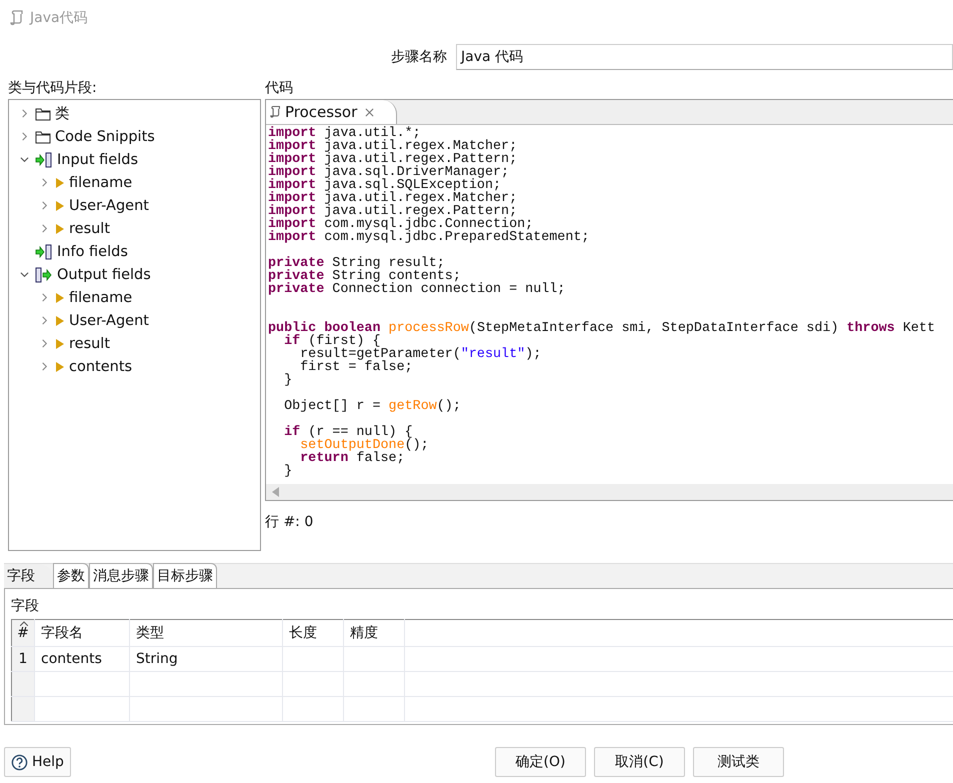  Describe the element at coordinates (276, 492) in the screenshot. I see `scroll-left-icon` at that location.